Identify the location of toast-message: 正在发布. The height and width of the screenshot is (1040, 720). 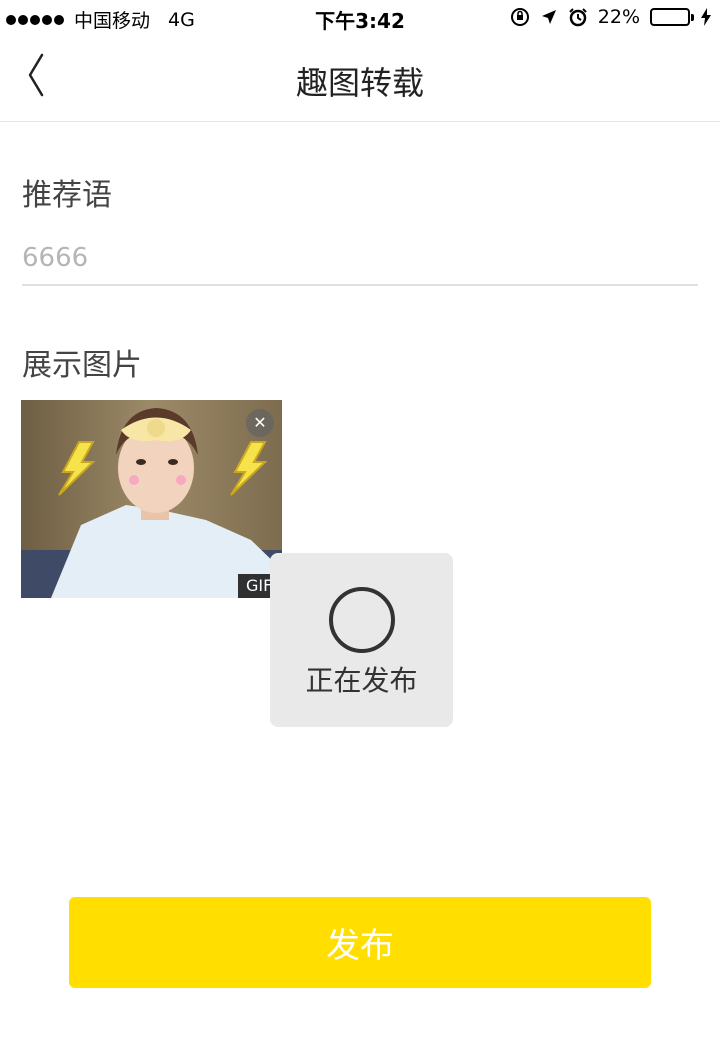
(361, 680).